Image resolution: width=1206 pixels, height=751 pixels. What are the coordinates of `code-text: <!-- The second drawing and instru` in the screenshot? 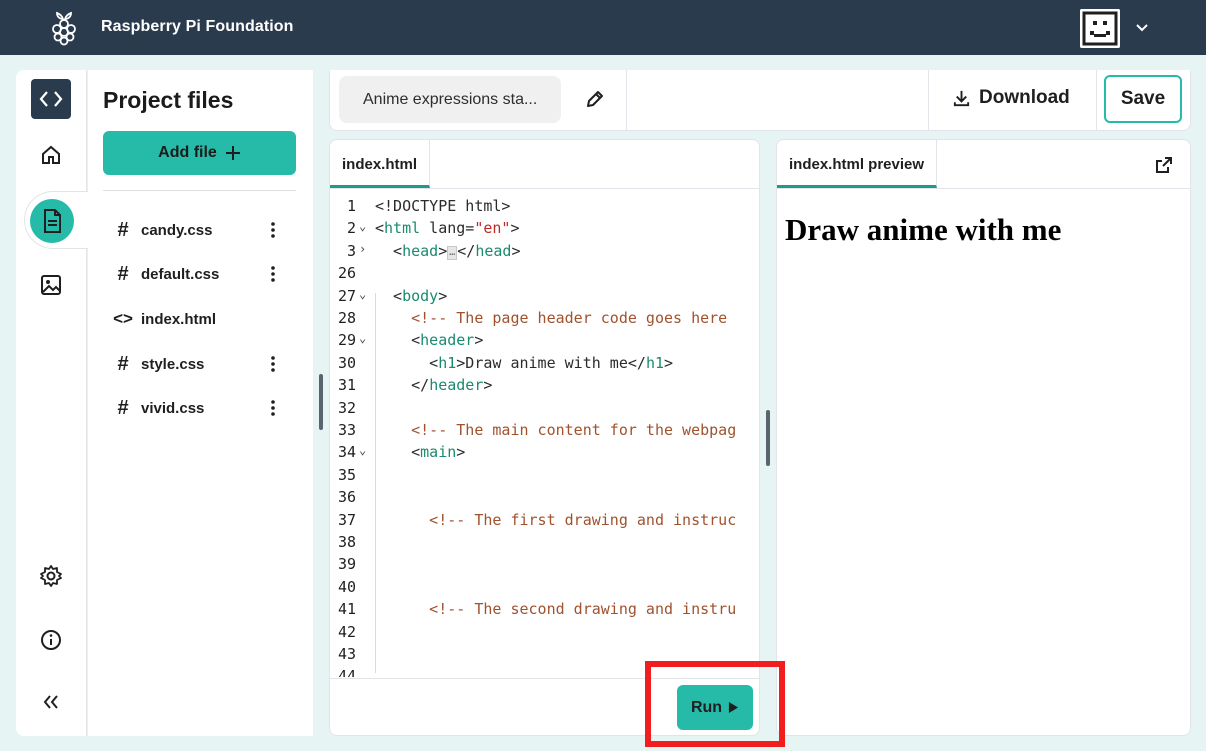 It's located at (556, 609).